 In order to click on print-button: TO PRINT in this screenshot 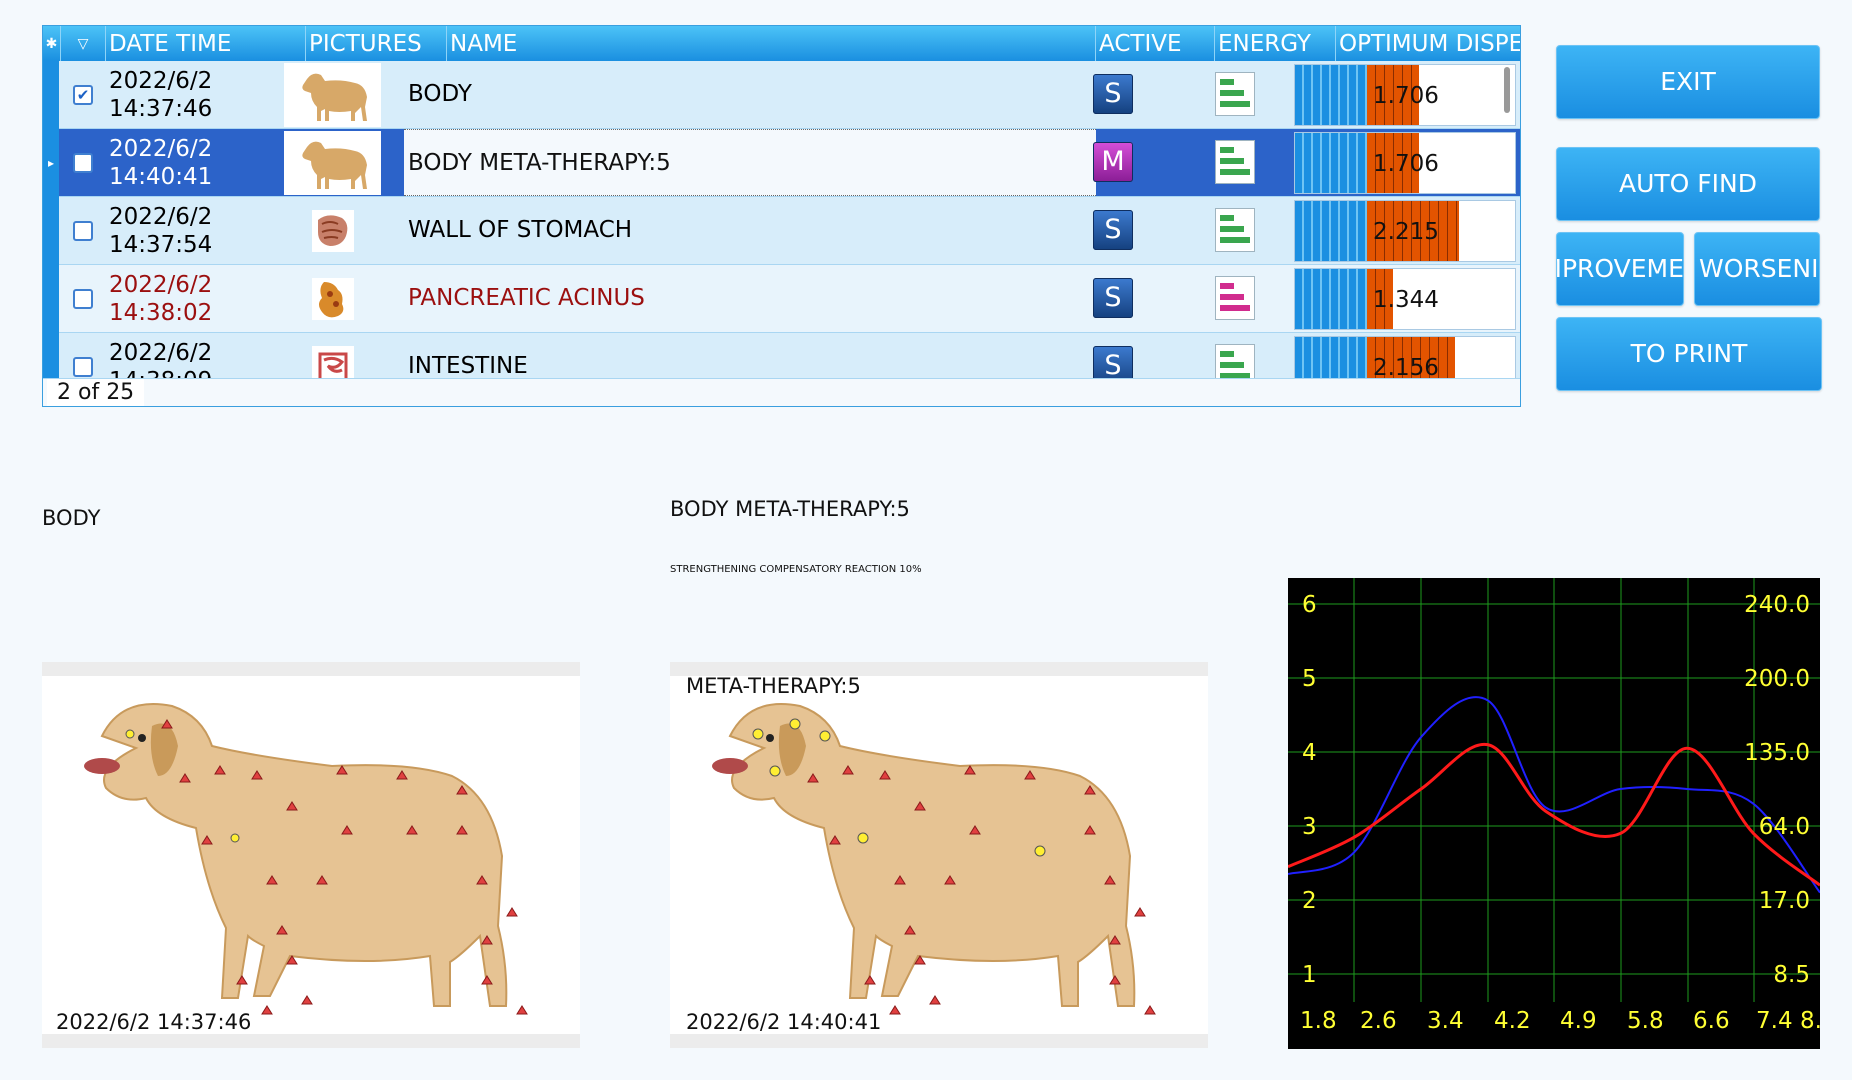, I will do `click(1689, 354)`.